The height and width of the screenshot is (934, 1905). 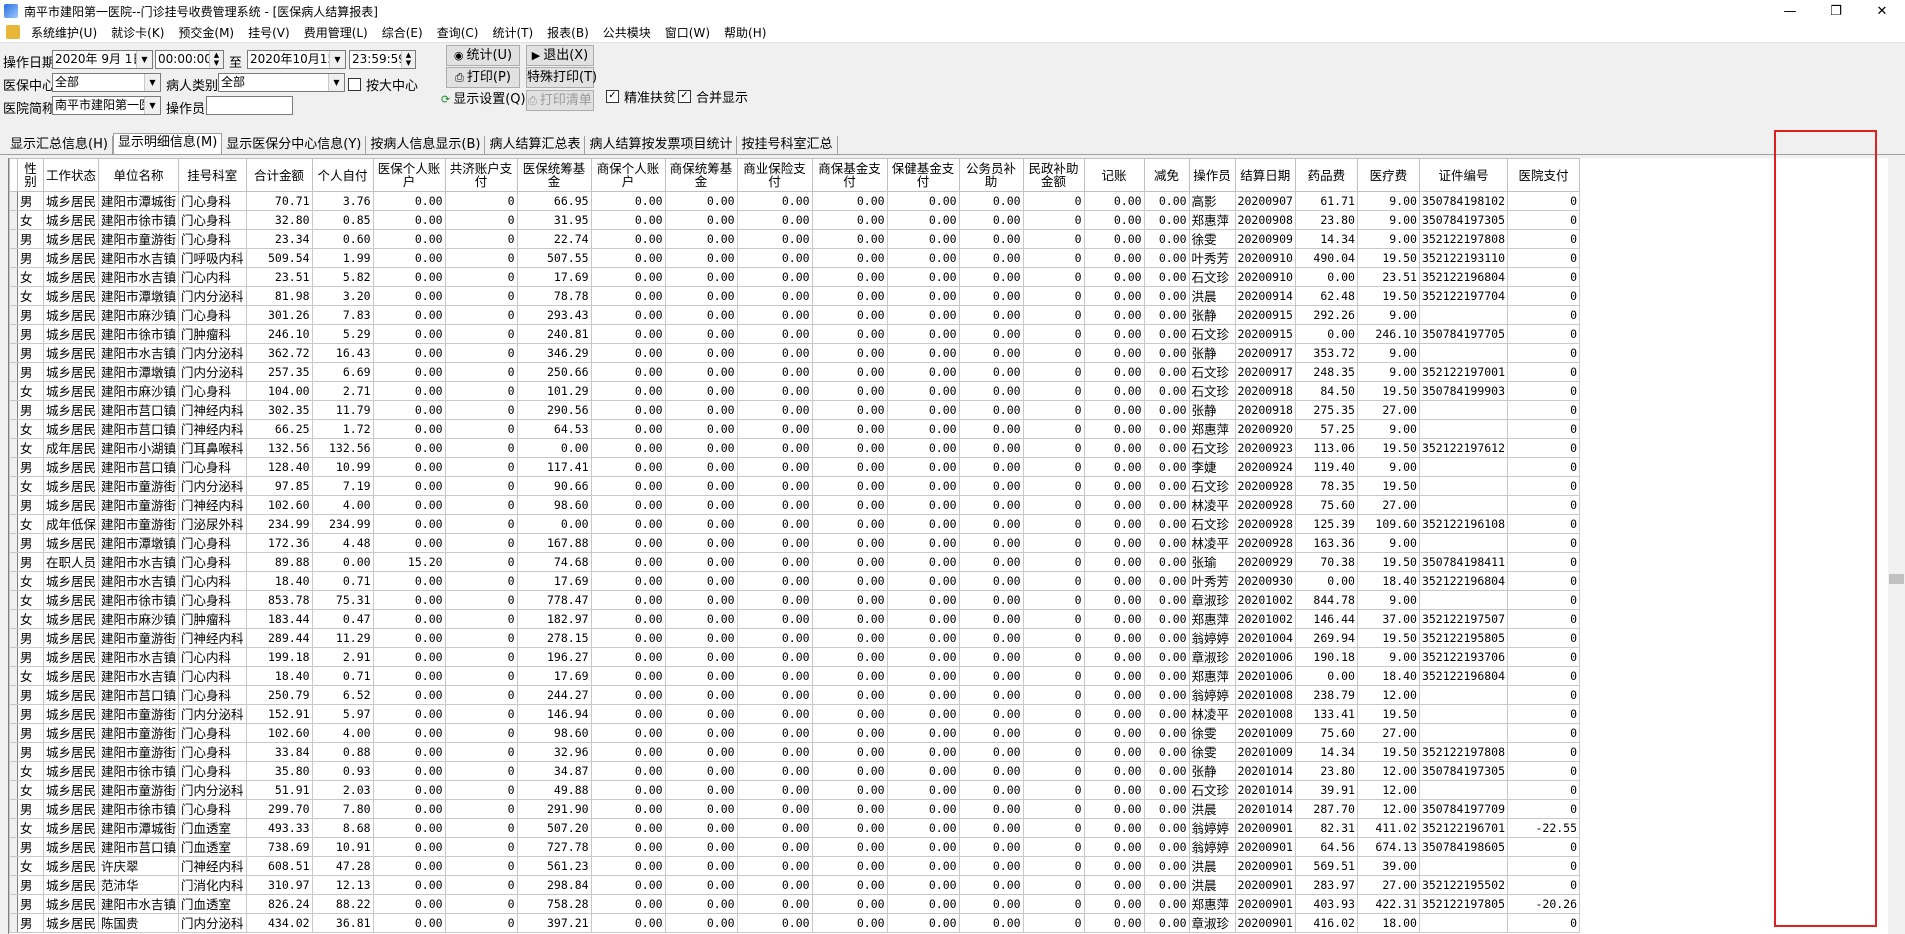 I want to click on column-header: 记账, so click(x=1114, y=175).